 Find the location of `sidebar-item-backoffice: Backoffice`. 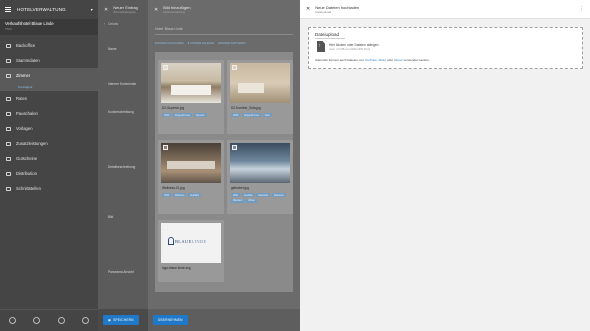

sidebar-item-backoffice: Backoffice is located at coordinates (49, 45).